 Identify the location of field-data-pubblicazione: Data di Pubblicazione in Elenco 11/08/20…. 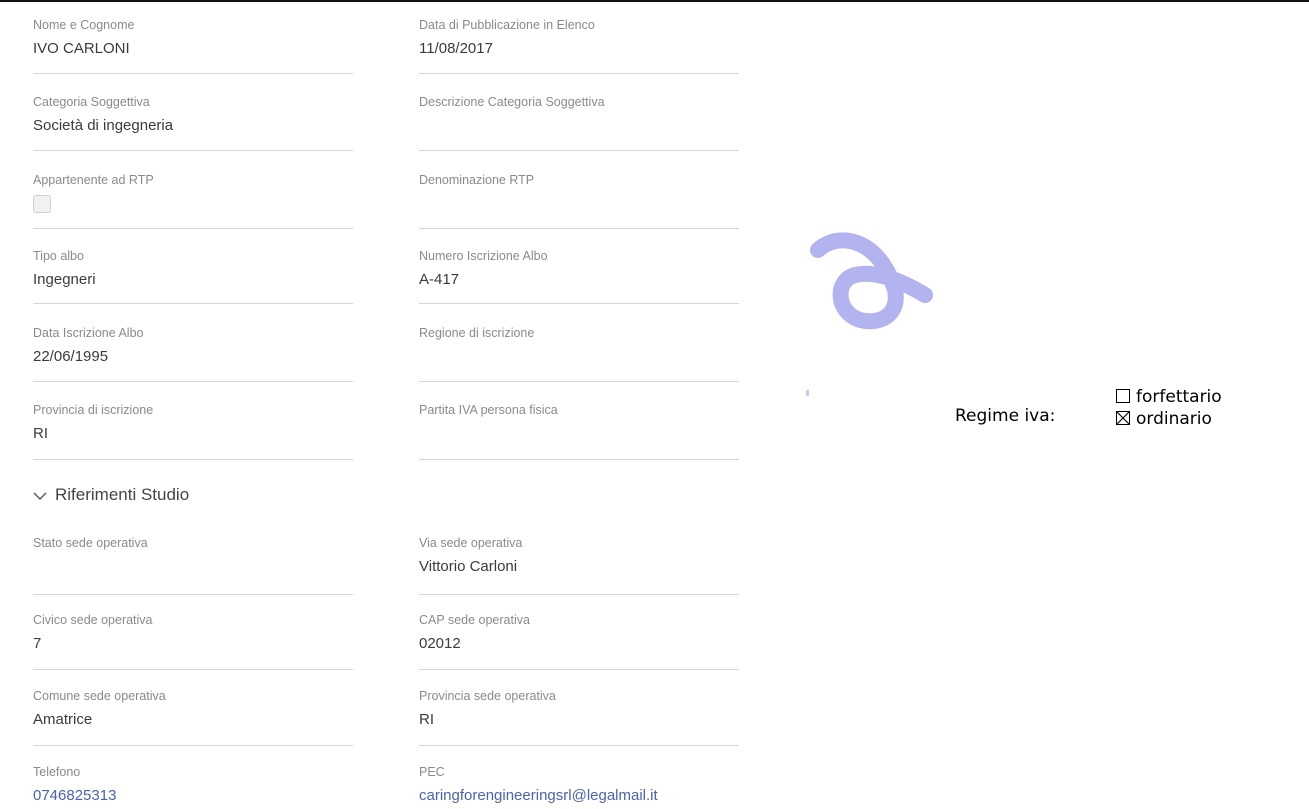
(579, 45).